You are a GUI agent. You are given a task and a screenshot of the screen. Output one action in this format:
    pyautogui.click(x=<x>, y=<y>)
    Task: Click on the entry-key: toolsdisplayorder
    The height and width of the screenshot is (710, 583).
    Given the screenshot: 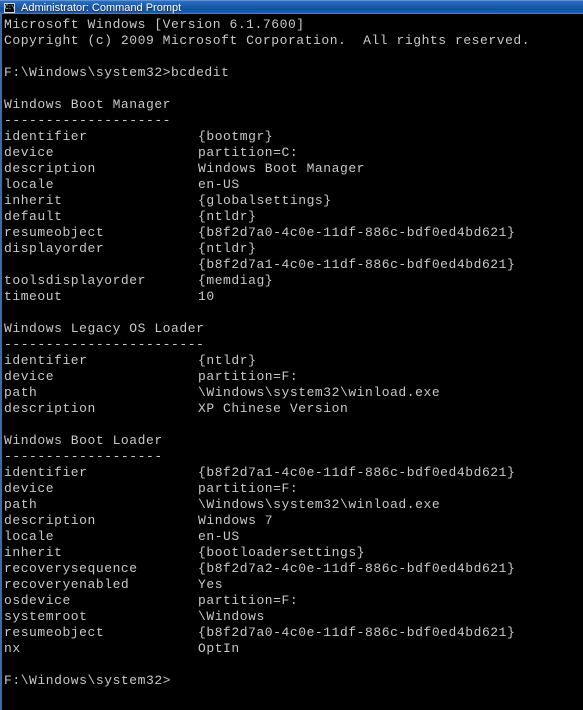 What is the action you would take?
    pyautogui.click(x=75, y=280)
    